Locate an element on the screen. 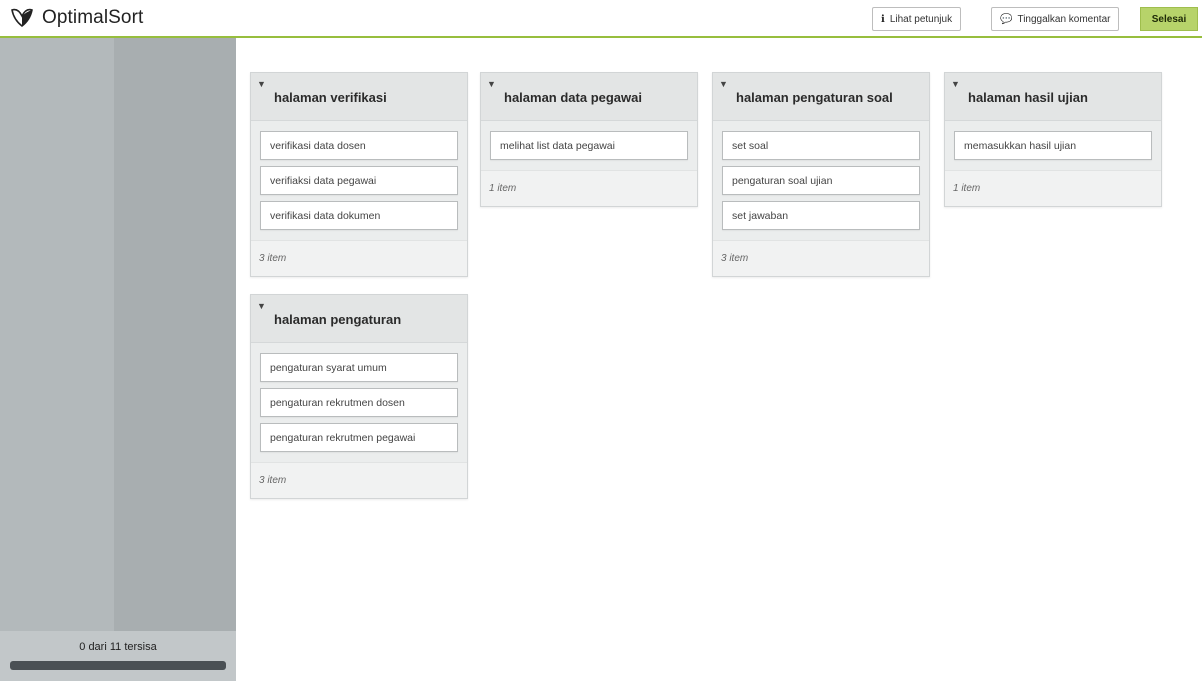 This screenshot has width=1202, height=681. sidebar-shade is located at coordinates (175, 359).